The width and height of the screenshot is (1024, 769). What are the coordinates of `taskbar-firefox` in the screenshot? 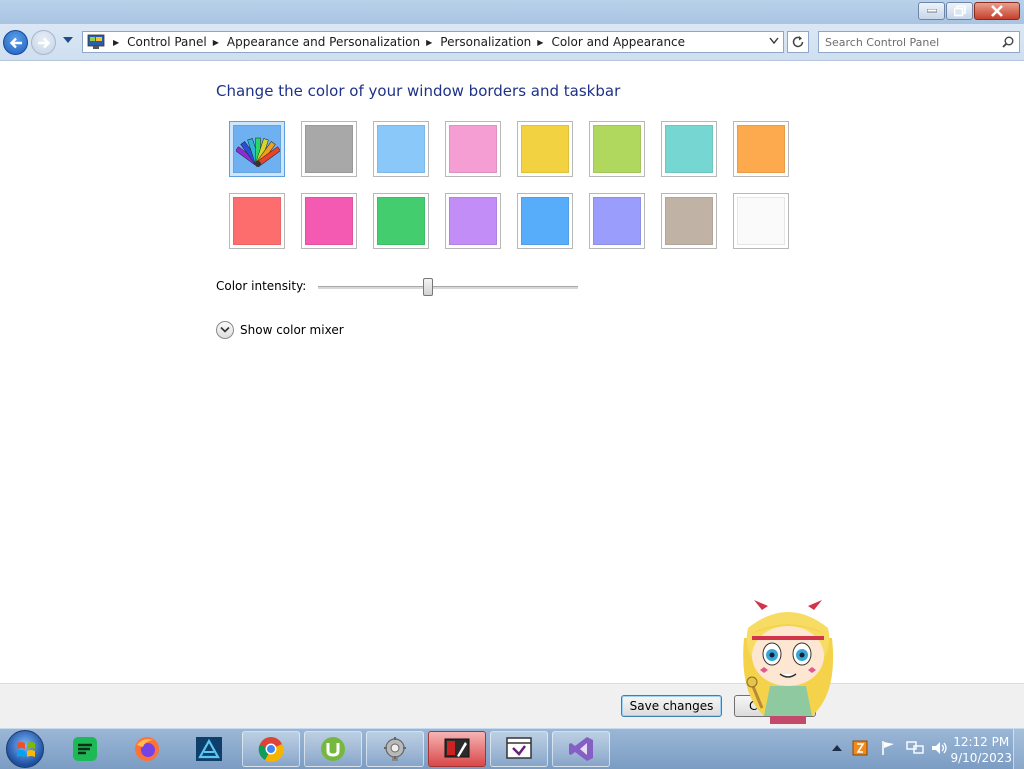 It's located at (147, 749).